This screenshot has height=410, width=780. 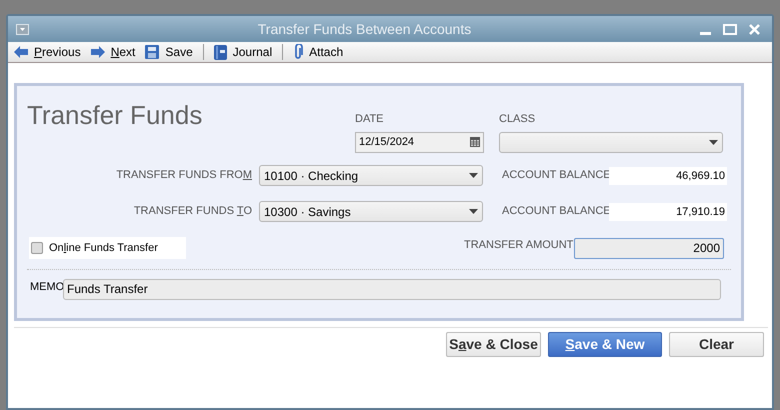 I want to click on balance-value: 46,969.10, so click(x=668, y=175).